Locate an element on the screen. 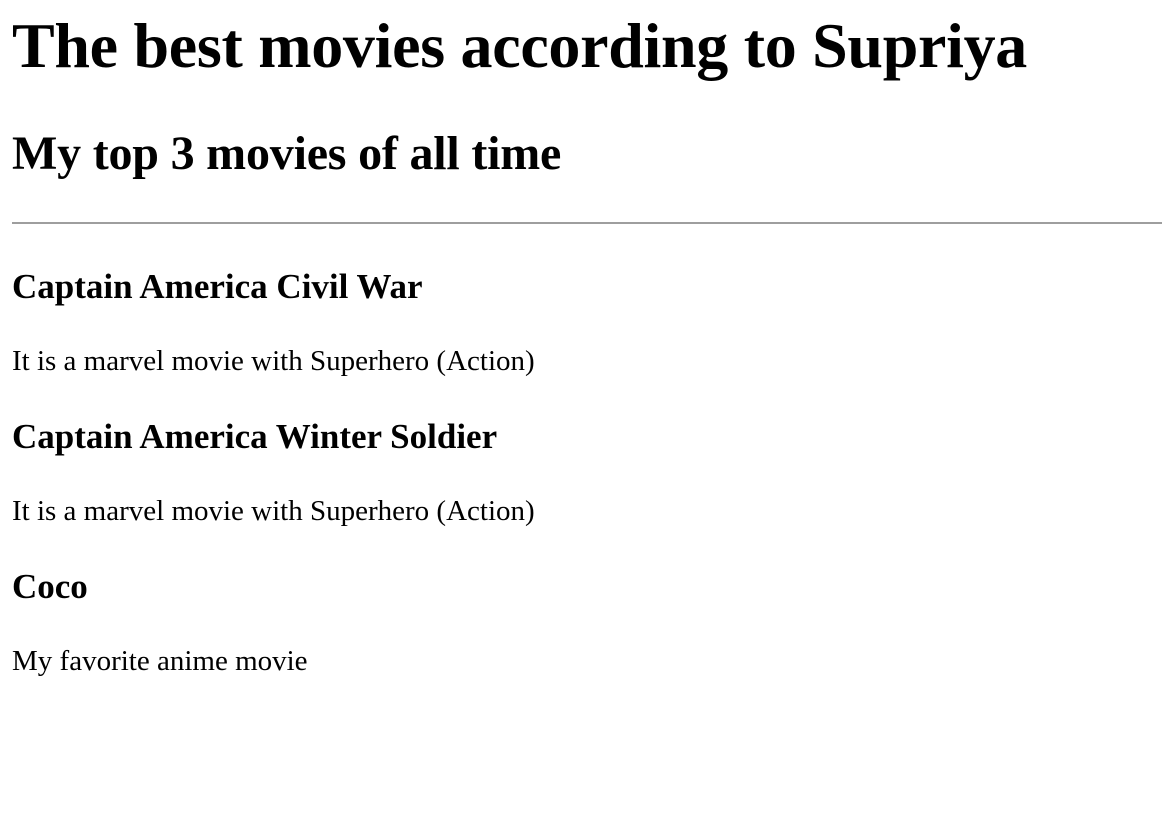 This screenshot has width=1162, height=818. movie-title: Captain America Winter Soldier is located at coordinates (255, 436).